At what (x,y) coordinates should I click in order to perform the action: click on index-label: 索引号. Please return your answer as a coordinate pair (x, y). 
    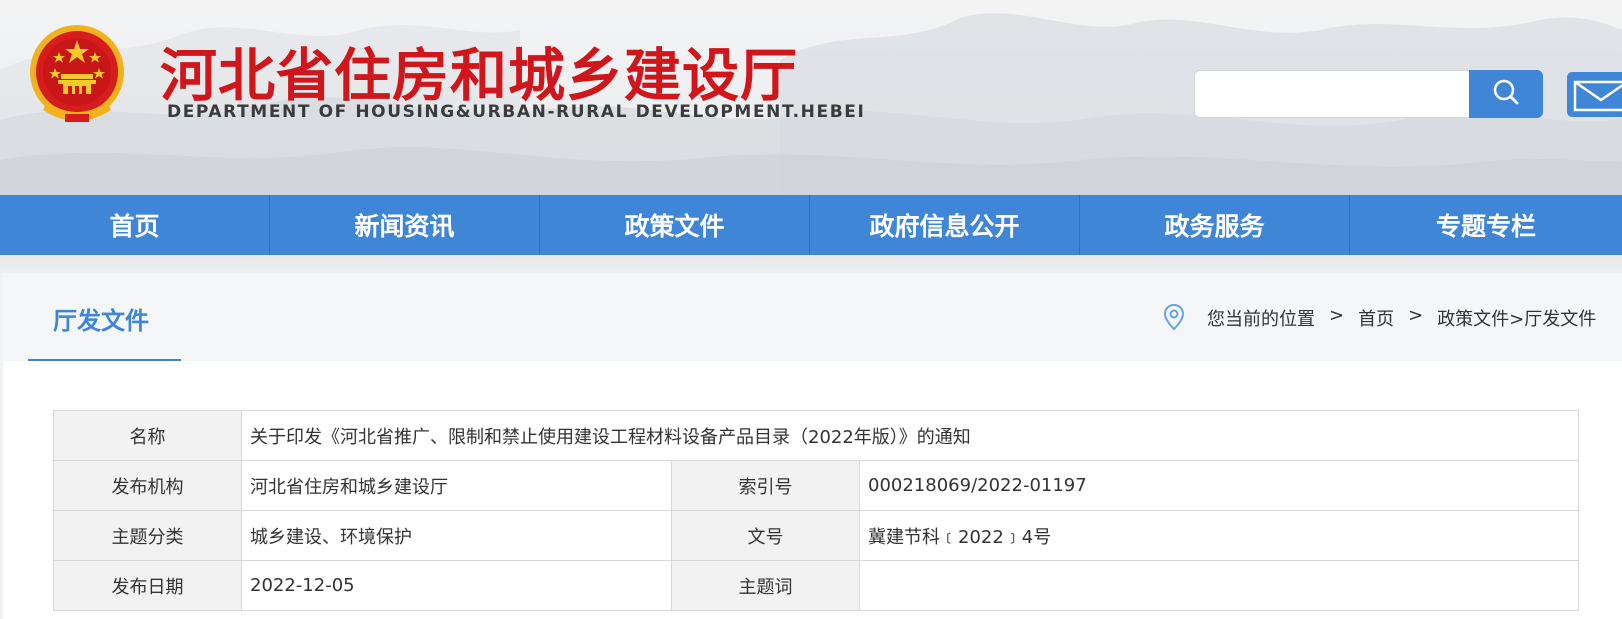
    Looking at the image, I should click on (765, 485).